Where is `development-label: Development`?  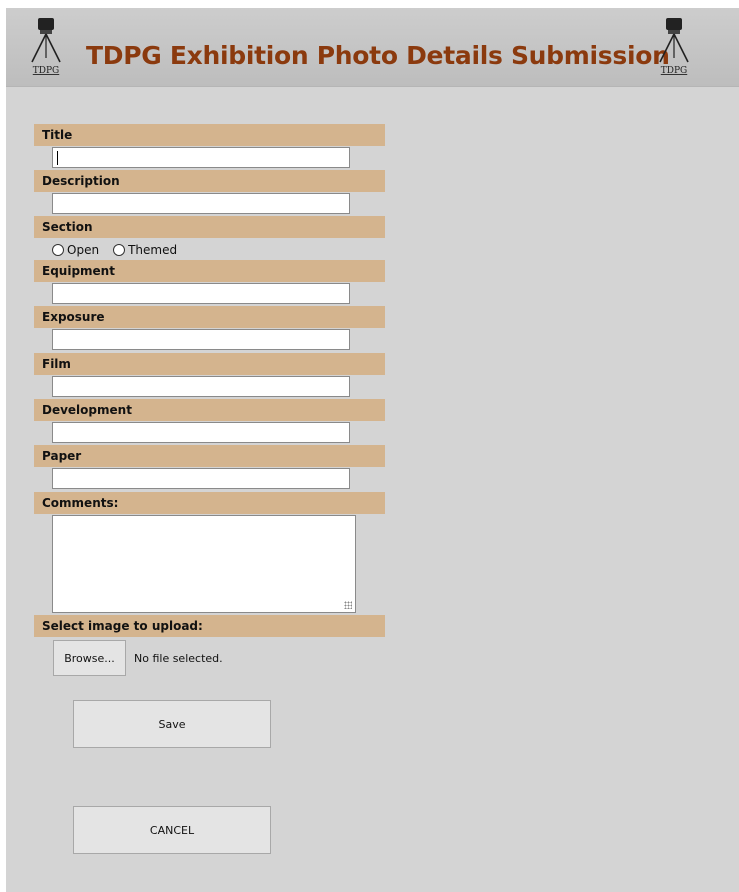
development-label: Development is located at coordinates (209, 410).